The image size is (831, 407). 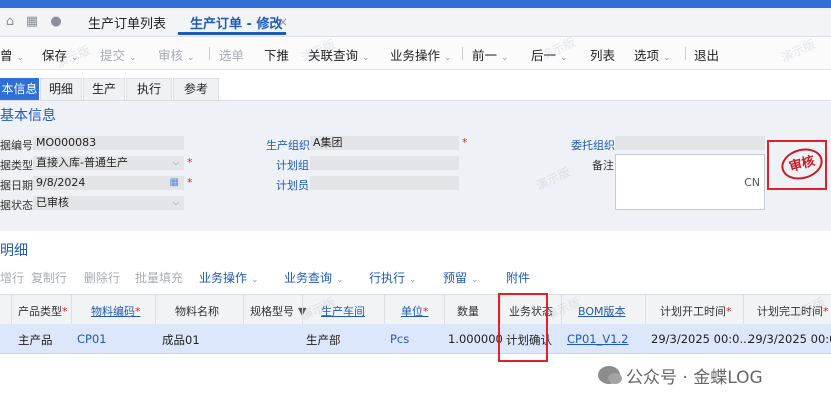 I want to click on entrust-org-field, so click(x=690, y=143).